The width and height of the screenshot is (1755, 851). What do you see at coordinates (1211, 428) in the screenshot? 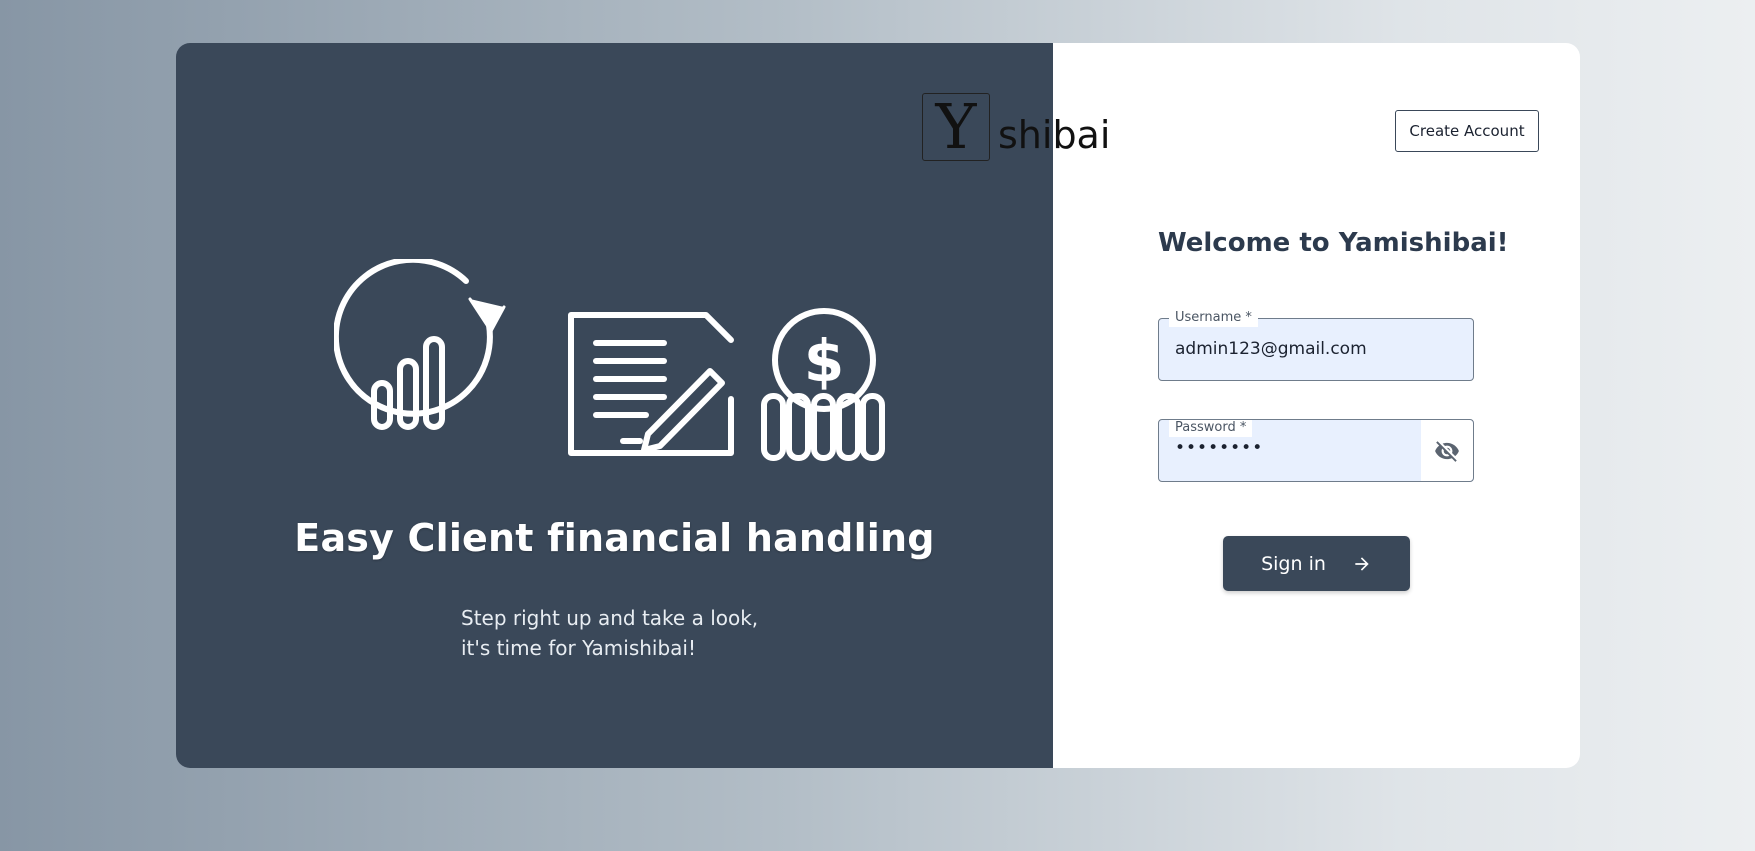
I see `password-label: Password *` at bounding box center [1211, 428].